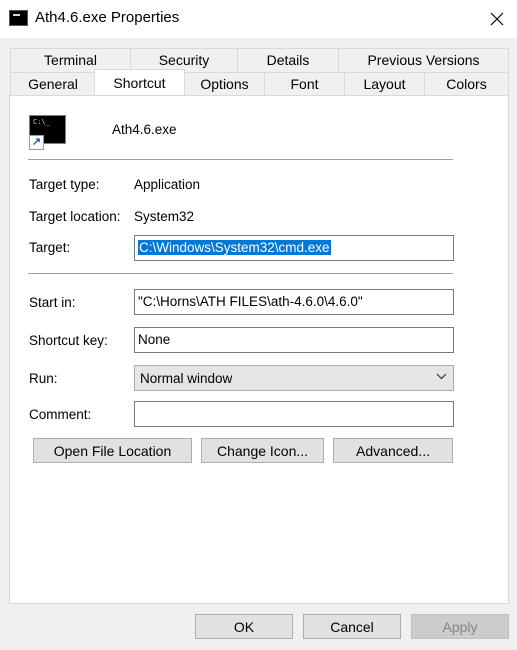 This screenshot has height=650, width=517. I want to click on console-icon, so click(18, 18).